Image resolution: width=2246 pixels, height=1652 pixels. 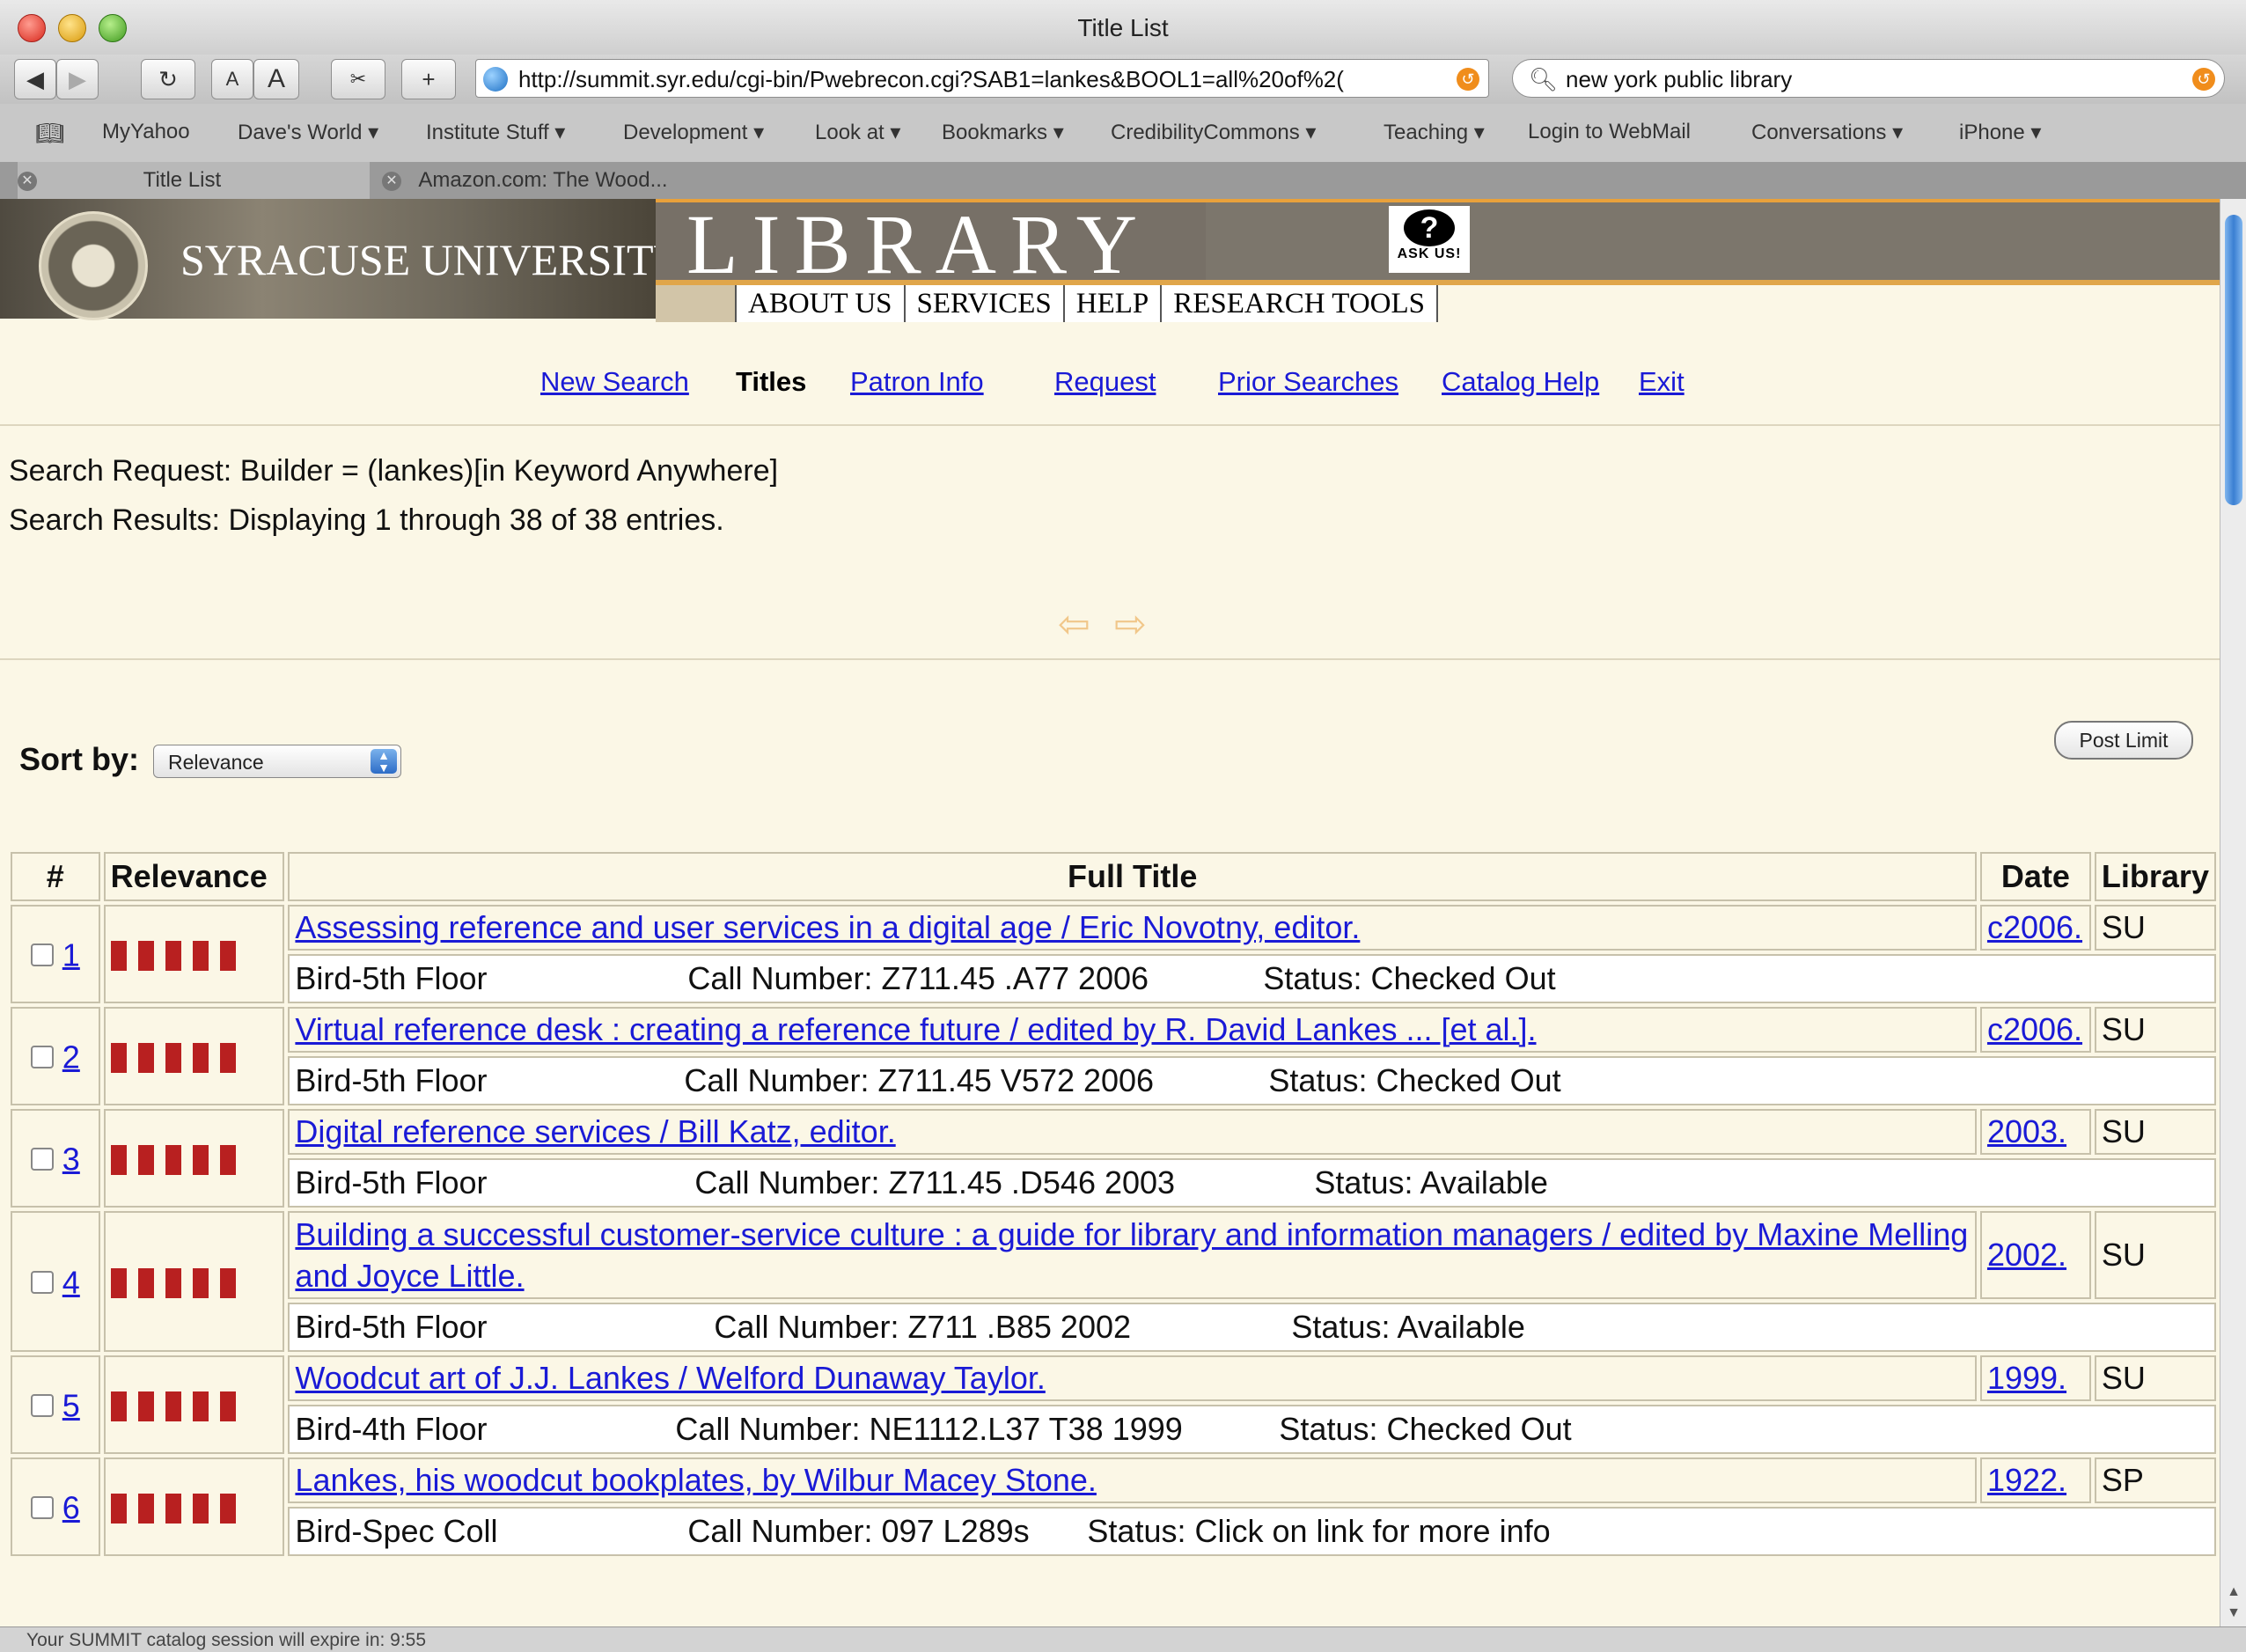 What do you see at coordinates (71, 1159) in the screenshot?
I see `record-number-link: 3` at bounding box center [71, 1159].